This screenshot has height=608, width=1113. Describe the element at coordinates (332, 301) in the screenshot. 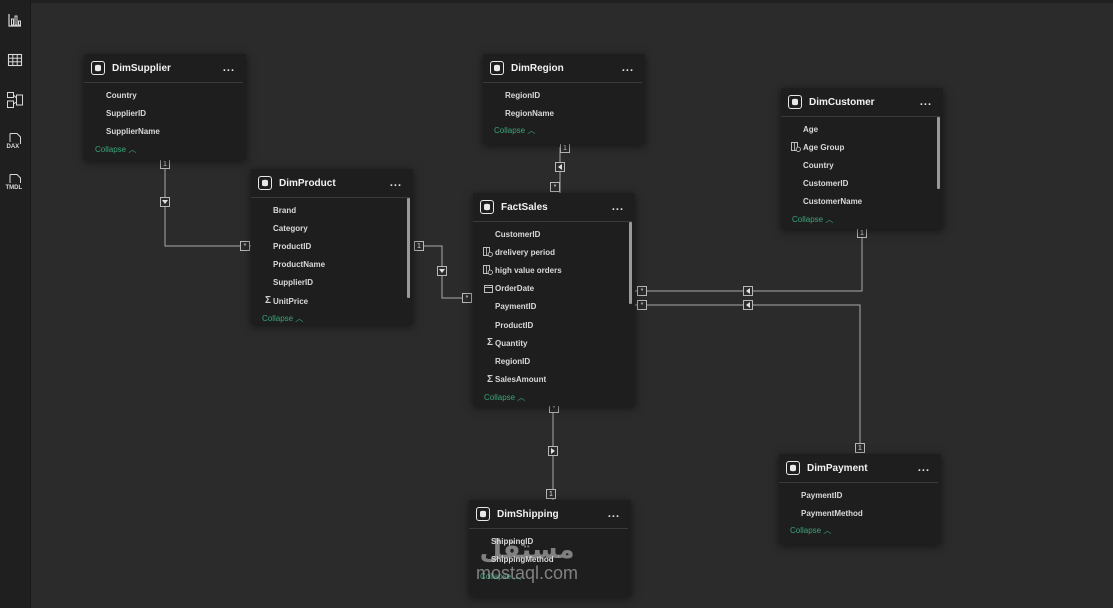

I see `field-row: Σ UnitPrice` at that location.